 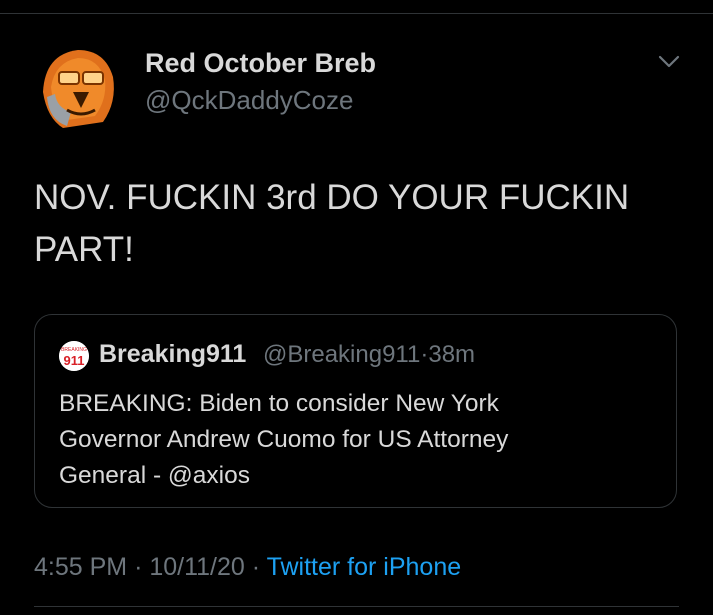 I want to click on quoted-text-line: BREAKING: Biden to consider New York, so click(x=279, y=403).